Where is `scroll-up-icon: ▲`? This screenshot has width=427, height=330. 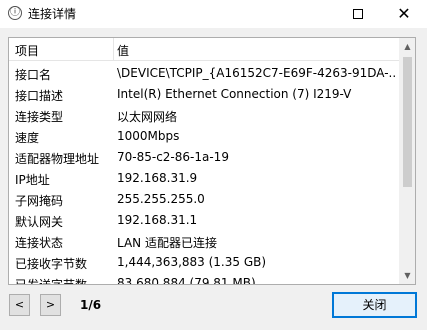
scroll-up-icon: ▲ is located at coordinates (407, 46).